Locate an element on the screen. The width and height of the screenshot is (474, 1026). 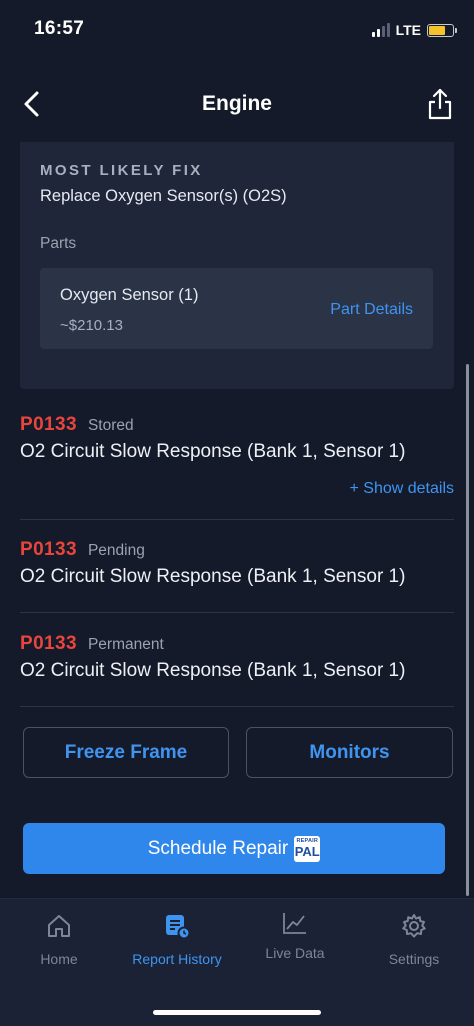
tab-settings: Settings is located at coordinates (414, 941).